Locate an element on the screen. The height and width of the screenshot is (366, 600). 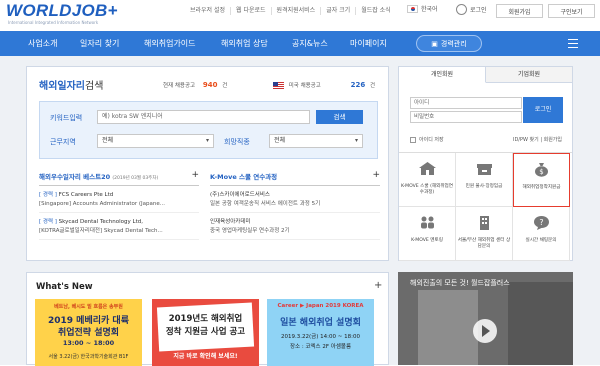
best-jobs-more-icon: + is located at coordinates (195, 175).